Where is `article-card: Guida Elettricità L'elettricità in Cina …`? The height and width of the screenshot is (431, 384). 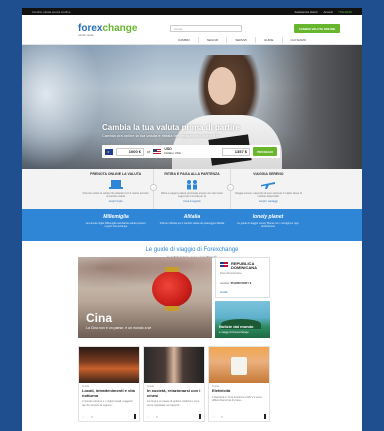
article-card: Guida Elettricità L'elettricità in Cina … is located at coordinates (239, 384).